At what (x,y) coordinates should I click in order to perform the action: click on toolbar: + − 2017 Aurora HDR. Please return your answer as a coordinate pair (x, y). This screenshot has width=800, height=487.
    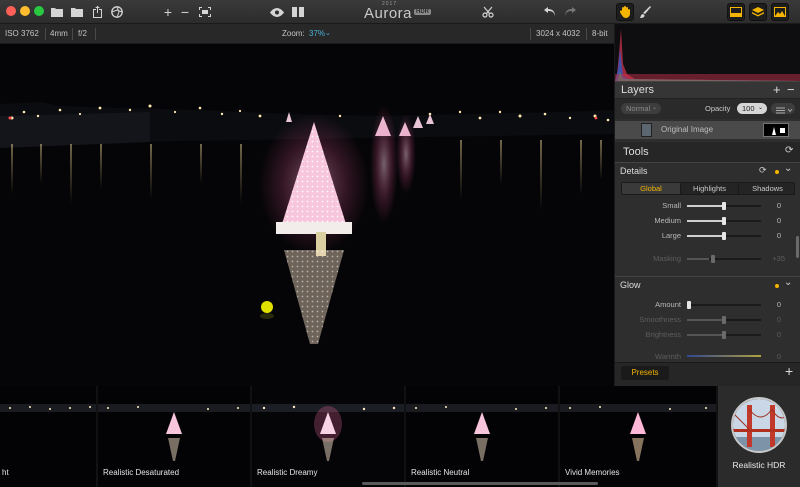
    Looking at the image, I should click on (400, 12).